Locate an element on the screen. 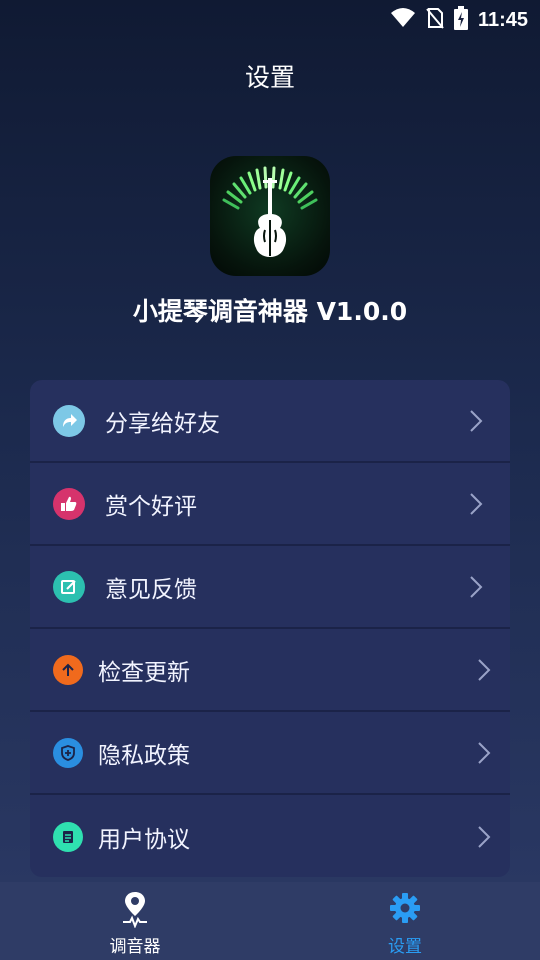  tab-settings: 设置 is located at coordinates (405, 921).